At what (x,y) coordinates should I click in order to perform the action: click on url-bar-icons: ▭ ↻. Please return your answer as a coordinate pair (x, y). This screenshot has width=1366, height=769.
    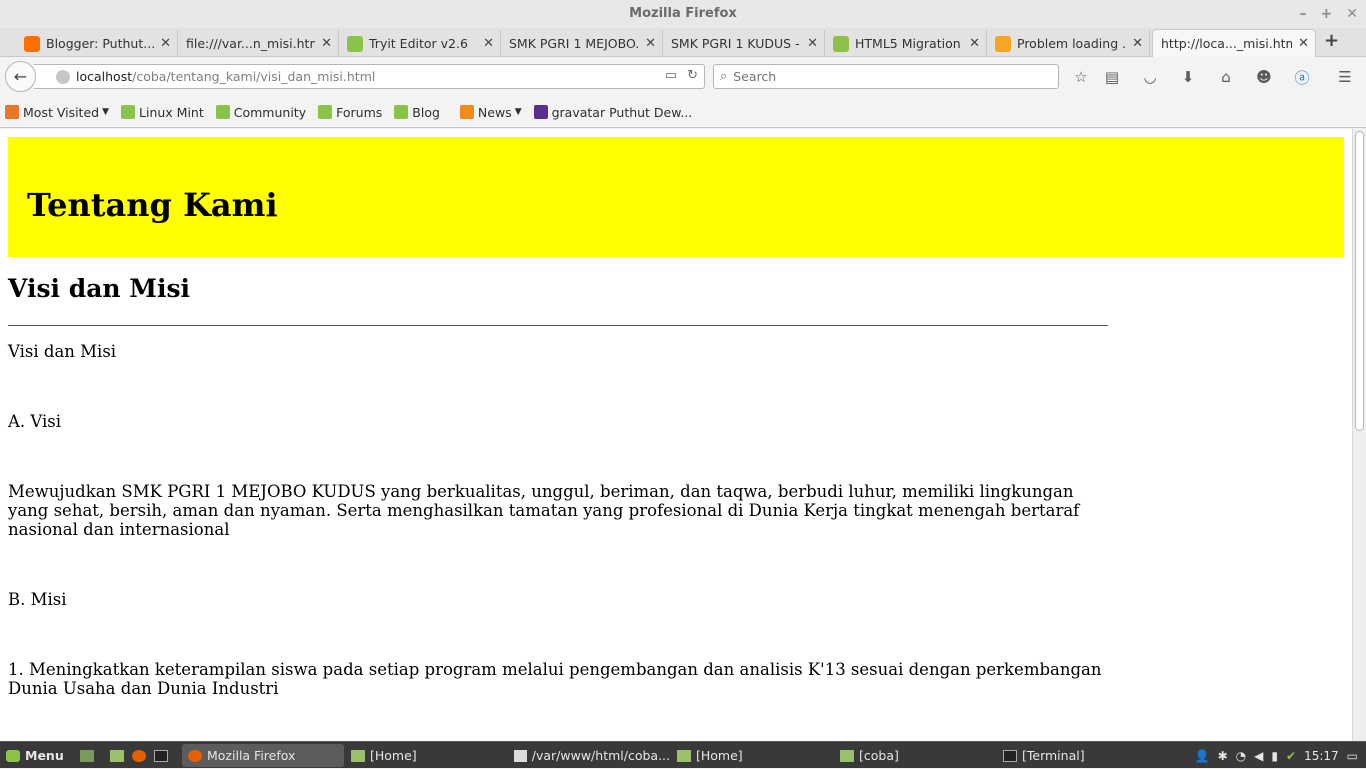
    Looking at the image, I should click on (681, 75).